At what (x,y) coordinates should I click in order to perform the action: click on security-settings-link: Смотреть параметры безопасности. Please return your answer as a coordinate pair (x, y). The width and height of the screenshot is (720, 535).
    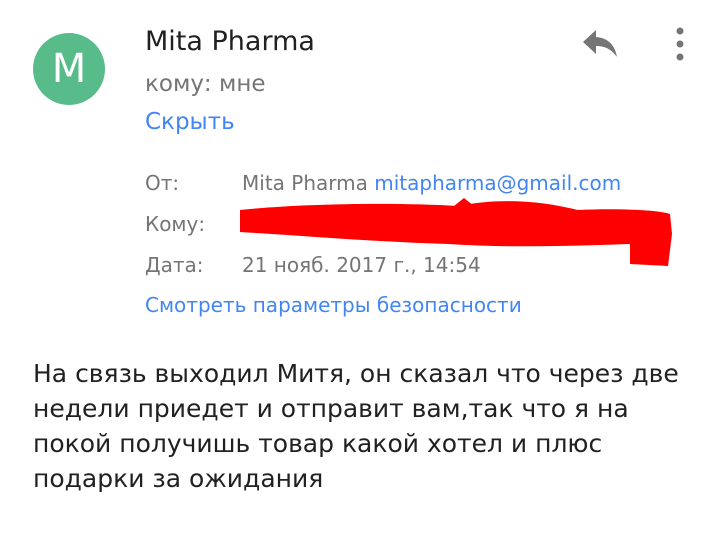
    Looking at the image, I should click on (333, 305).